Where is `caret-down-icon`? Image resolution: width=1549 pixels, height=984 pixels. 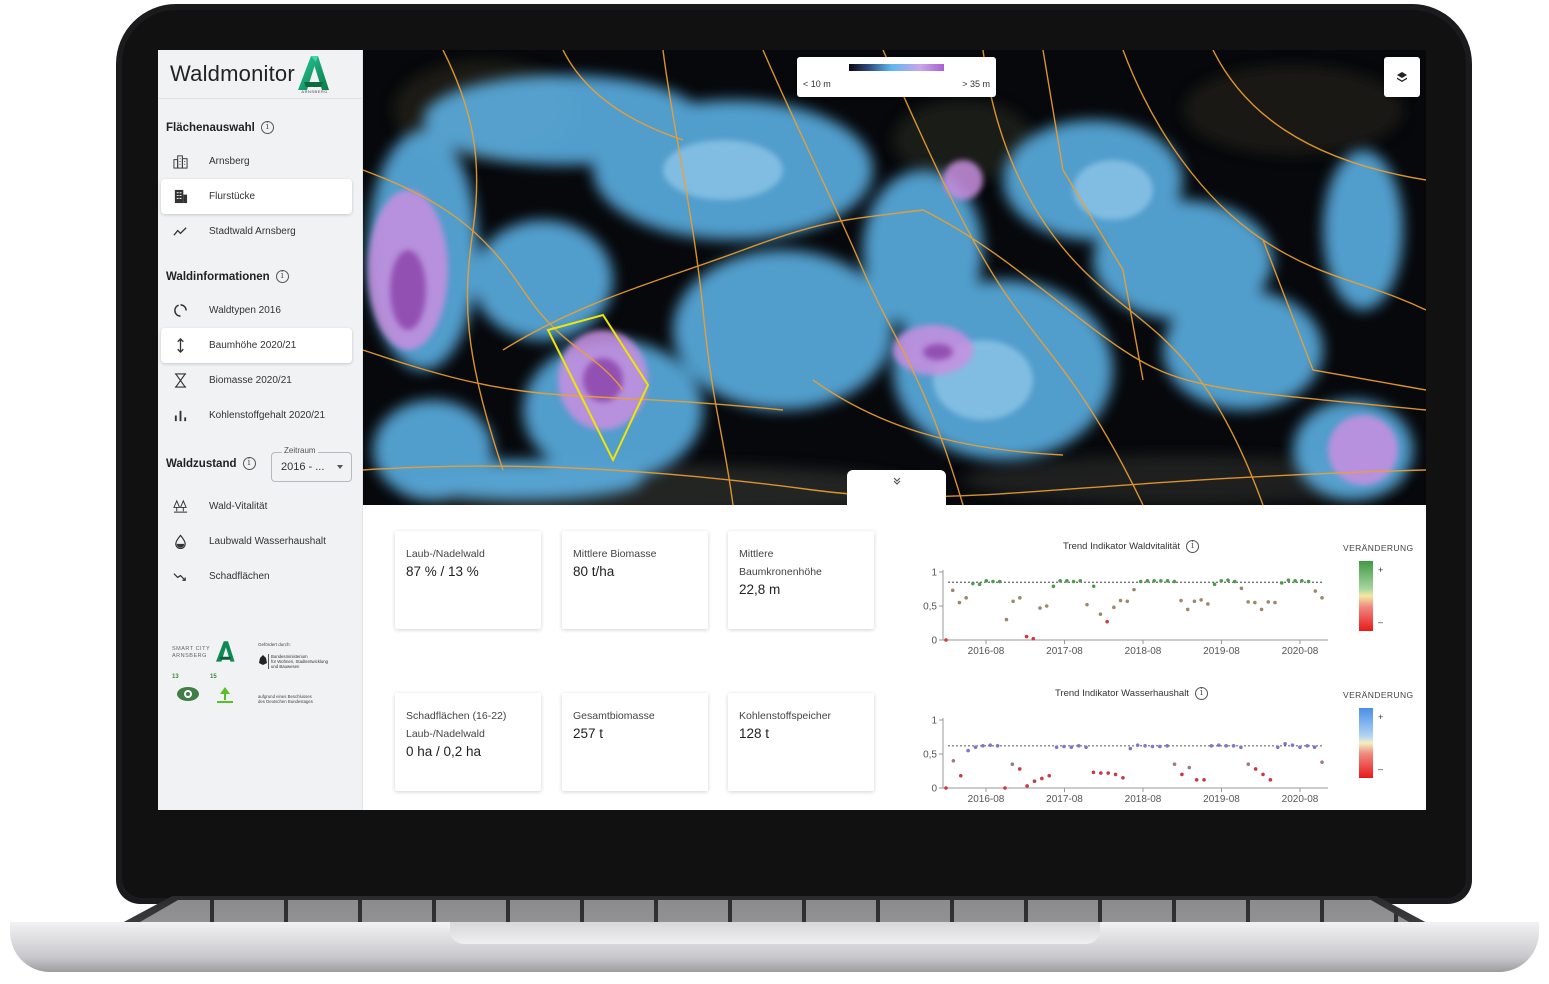 caret-down-icon is located at coordinates (340, 467).